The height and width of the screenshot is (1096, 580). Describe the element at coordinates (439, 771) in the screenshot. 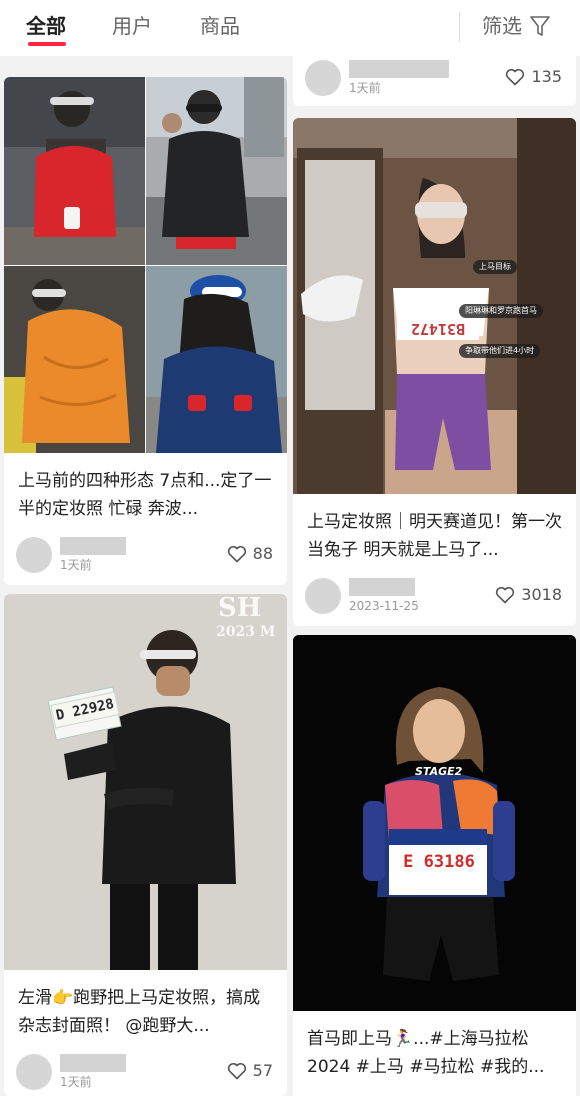

I see `shirt-print-text: STAGE2` at that location.